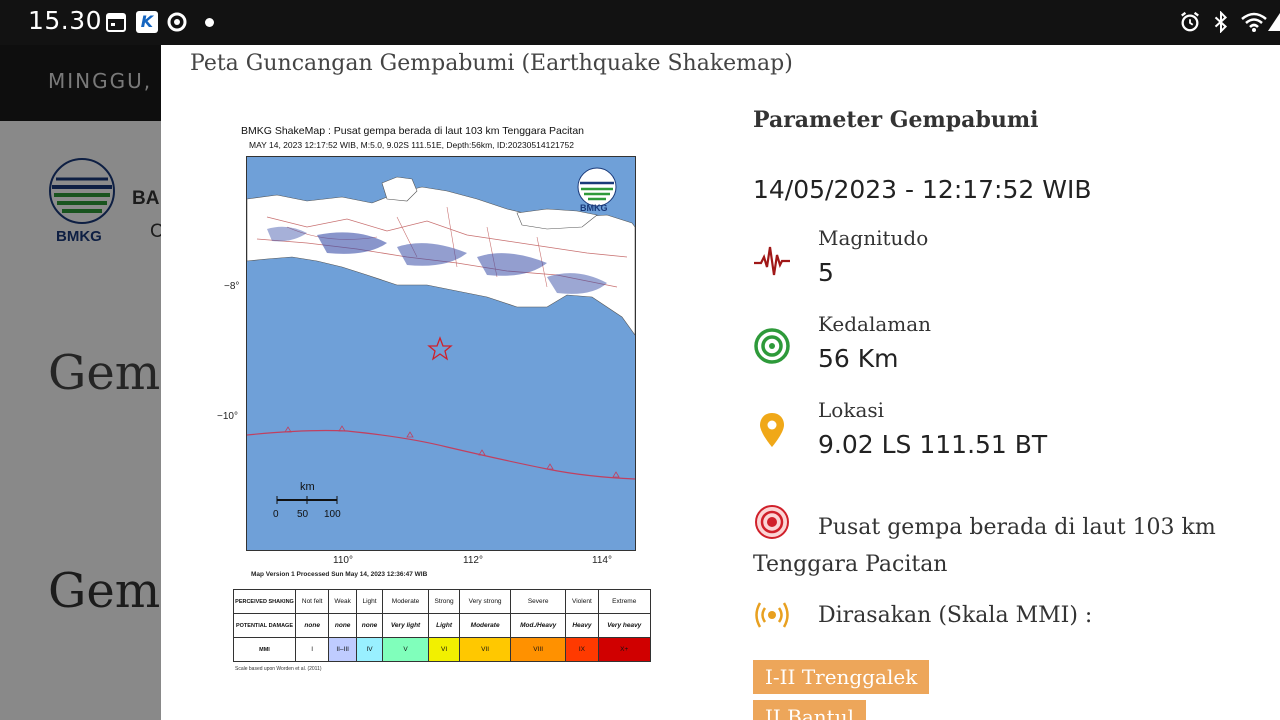 The height and width of the screenshot is (720, 1280). Describe the element at coordinates (624, 601) in the screenshot. I see `shaking-cell: Extreme` at that location.